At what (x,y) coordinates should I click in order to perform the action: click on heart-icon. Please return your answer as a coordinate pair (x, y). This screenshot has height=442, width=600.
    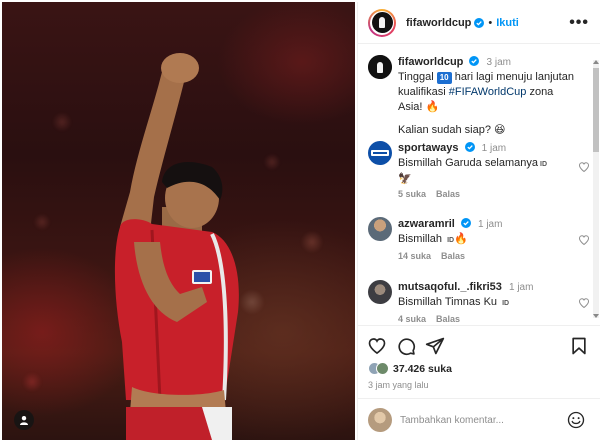
    Looking at the image, I should click on (377, 346).